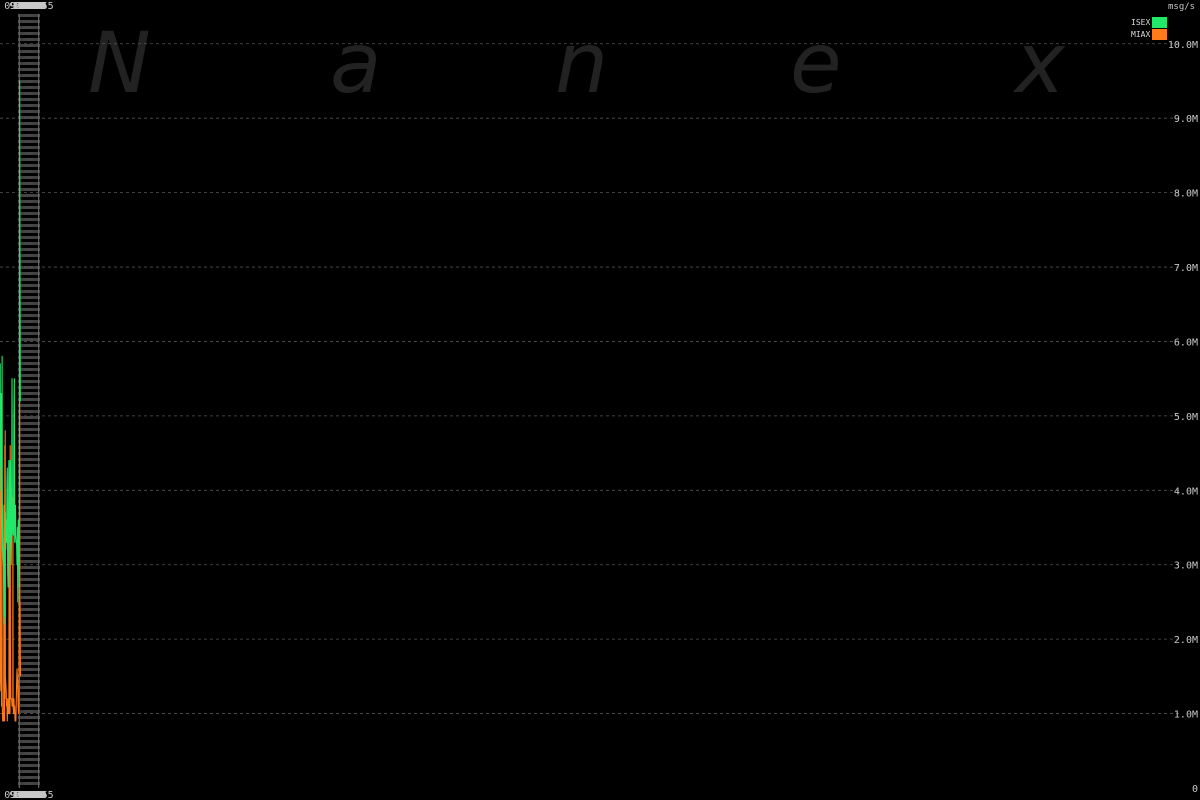  What do you see at coordinates (1186, 491) in the screenshot?
I see `y-tick-label: 4.0M` at bounding box center [1186, 491].